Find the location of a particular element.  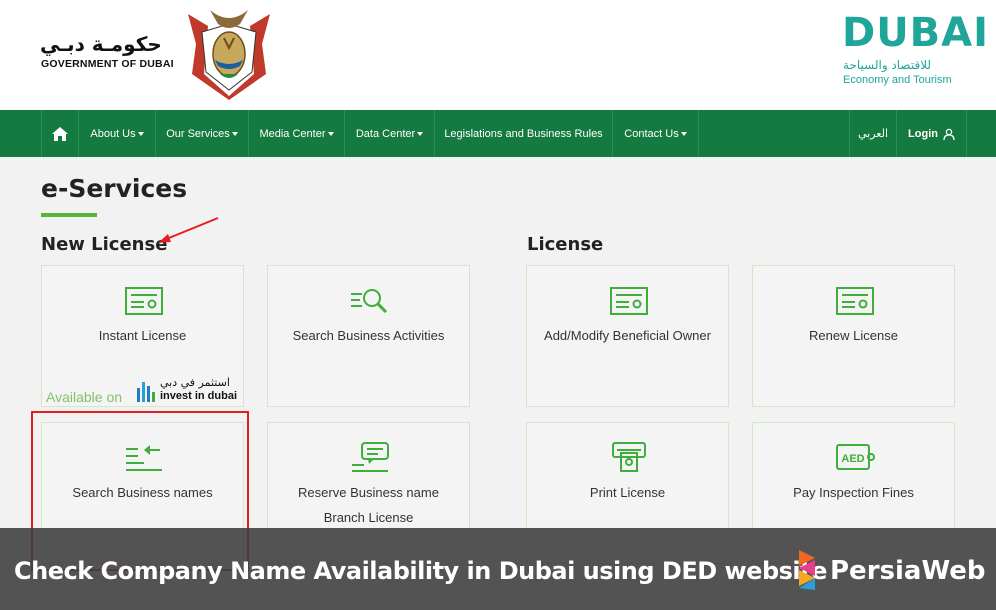

nav-login: Login is located at coordinates (932, 133).